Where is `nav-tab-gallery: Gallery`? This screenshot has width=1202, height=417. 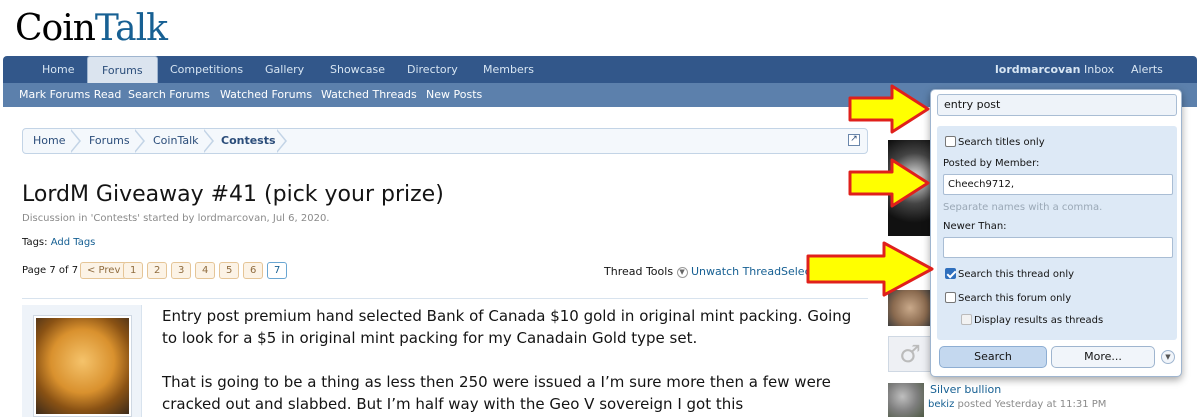
nav-tab-gallery: Gallery is located at coordinates (284, 69).